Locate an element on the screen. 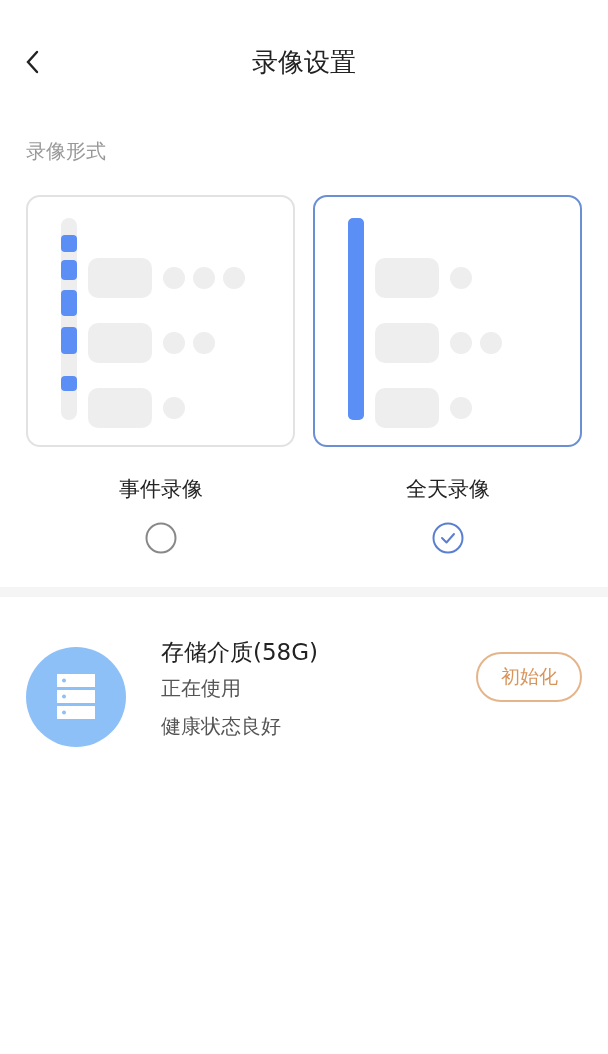 Image resolution: width=608 pixels, height=1054 pixels. option-label: 全天录像 is located at coordinates (447, 489).